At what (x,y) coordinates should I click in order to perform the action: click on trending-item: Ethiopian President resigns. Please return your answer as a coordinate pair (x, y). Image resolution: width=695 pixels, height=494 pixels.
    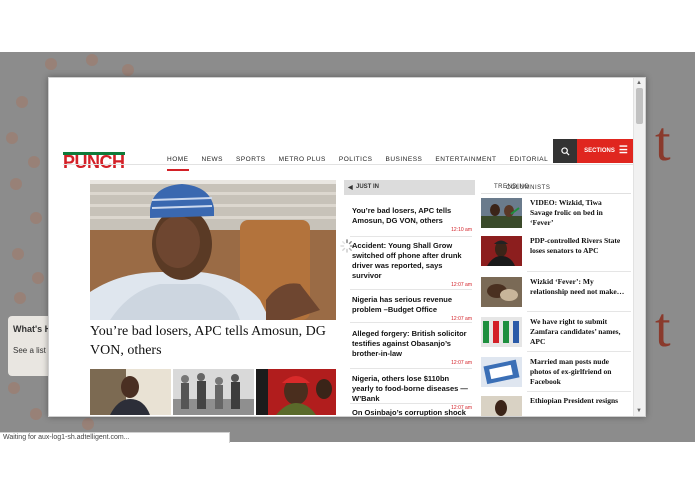
    Looking at the image, I should click on (556, 406).